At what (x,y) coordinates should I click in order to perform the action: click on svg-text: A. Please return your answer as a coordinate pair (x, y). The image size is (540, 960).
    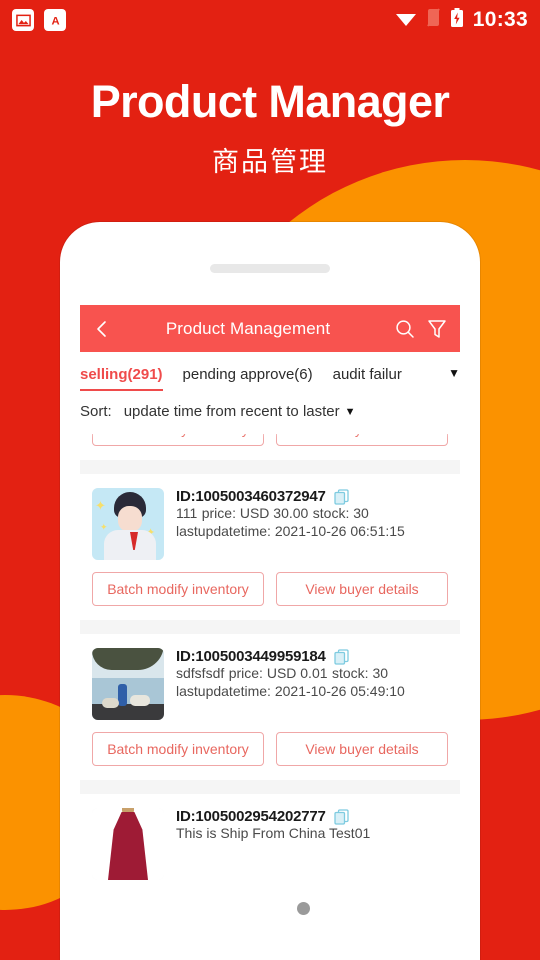
    Looking at the image, I should click on (55, 21).